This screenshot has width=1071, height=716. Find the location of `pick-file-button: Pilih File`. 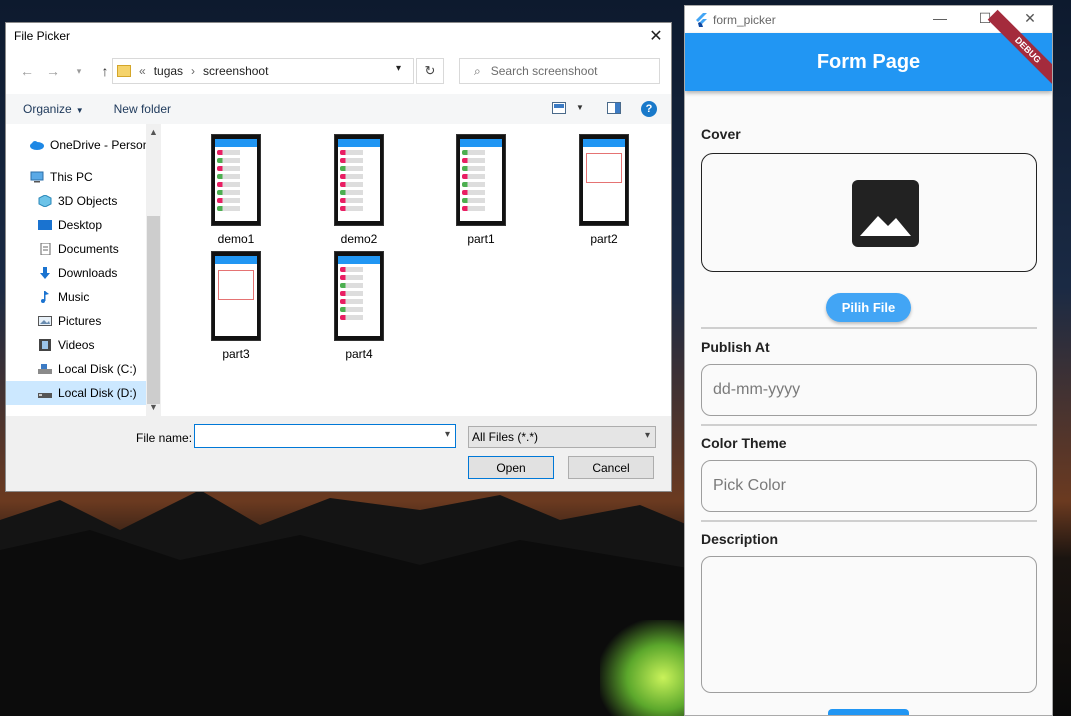

pick-file-button: Pilih File is located at coordinates (868, 307).